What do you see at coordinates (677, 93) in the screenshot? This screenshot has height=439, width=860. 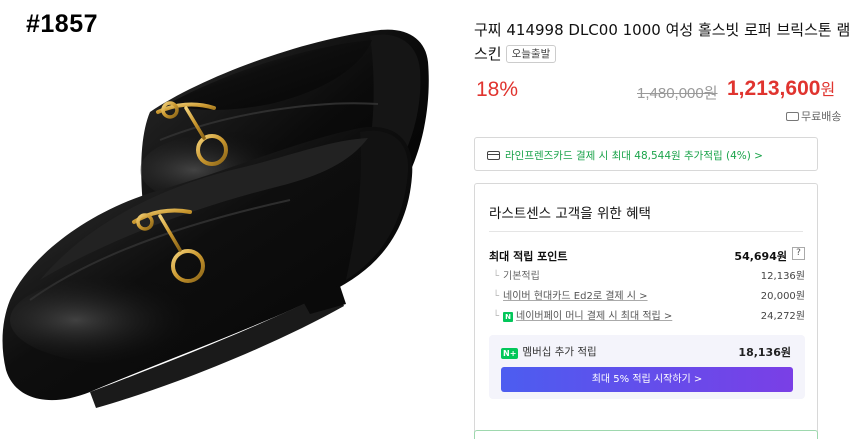 I see `original-price: 1,480,000원` at bounding box center [677, 93].